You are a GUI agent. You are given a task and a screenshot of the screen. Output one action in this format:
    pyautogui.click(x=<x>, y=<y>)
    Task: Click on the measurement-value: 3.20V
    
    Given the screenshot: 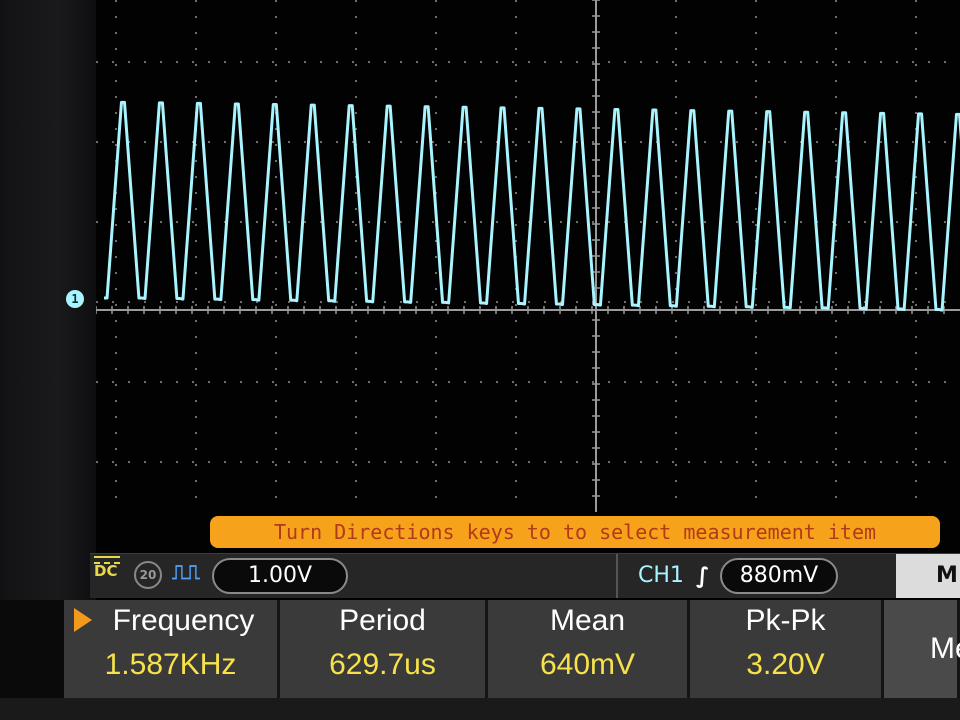 What is the action you would take?
    pyautogui.click(x=785, y=664)
    